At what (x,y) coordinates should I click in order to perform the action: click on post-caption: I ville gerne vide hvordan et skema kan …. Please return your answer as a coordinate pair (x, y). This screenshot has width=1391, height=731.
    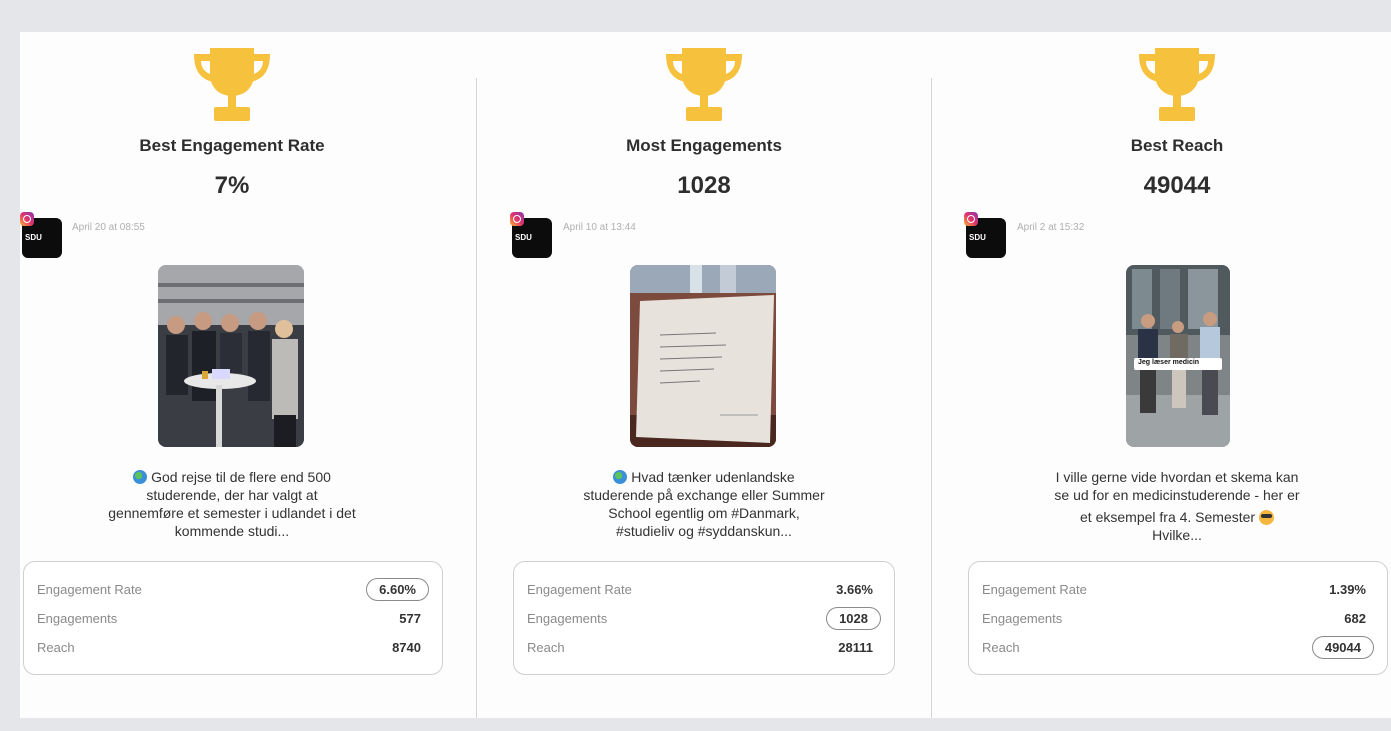
    Looking at the image, I should click on (1177, 506).